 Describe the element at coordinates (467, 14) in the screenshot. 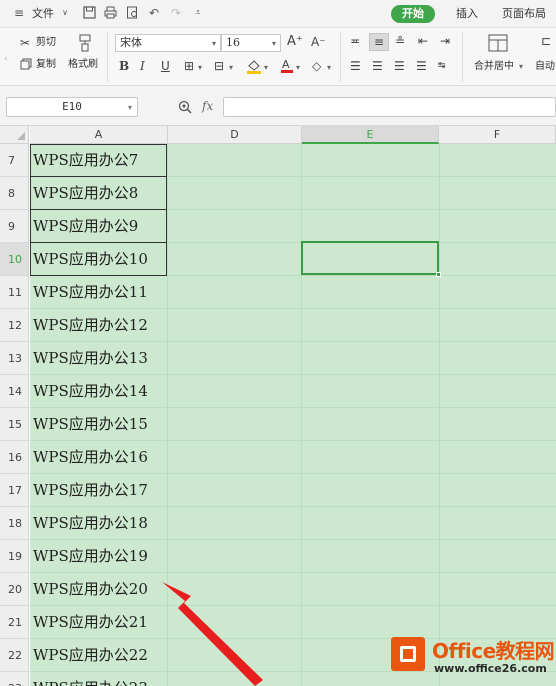

I see `tab-insert: 插入` at that location.